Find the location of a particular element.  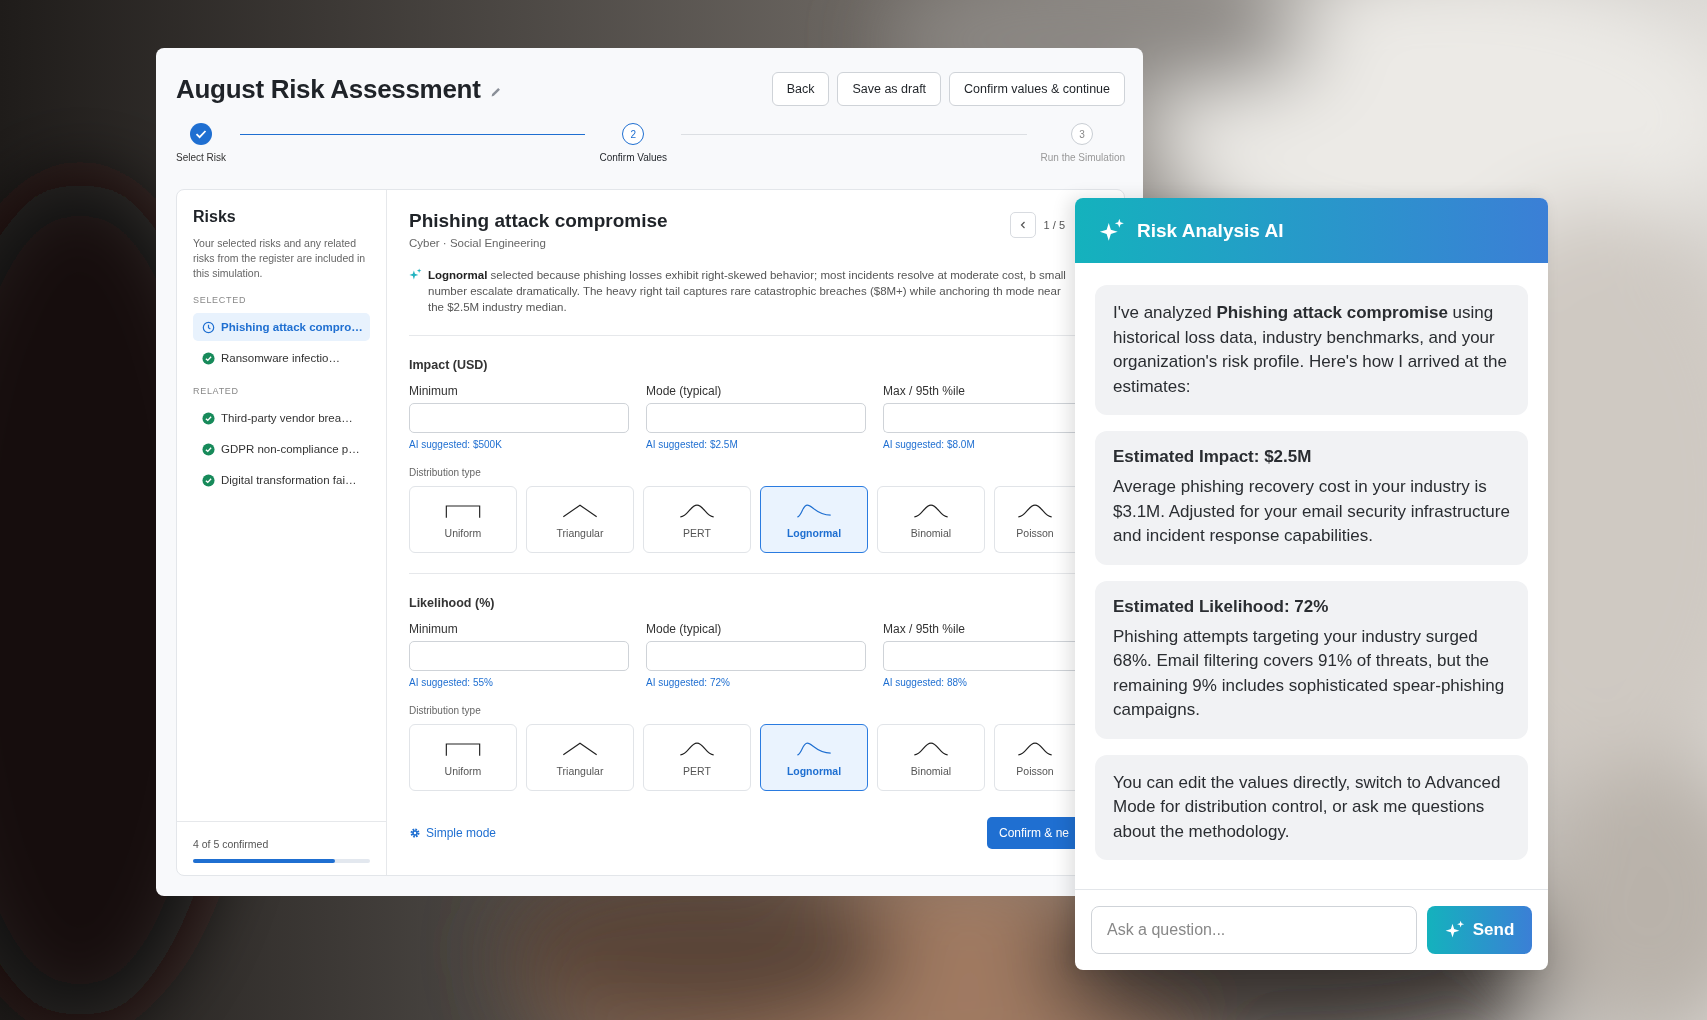

gear-icon is located at coordinates (415, 833).